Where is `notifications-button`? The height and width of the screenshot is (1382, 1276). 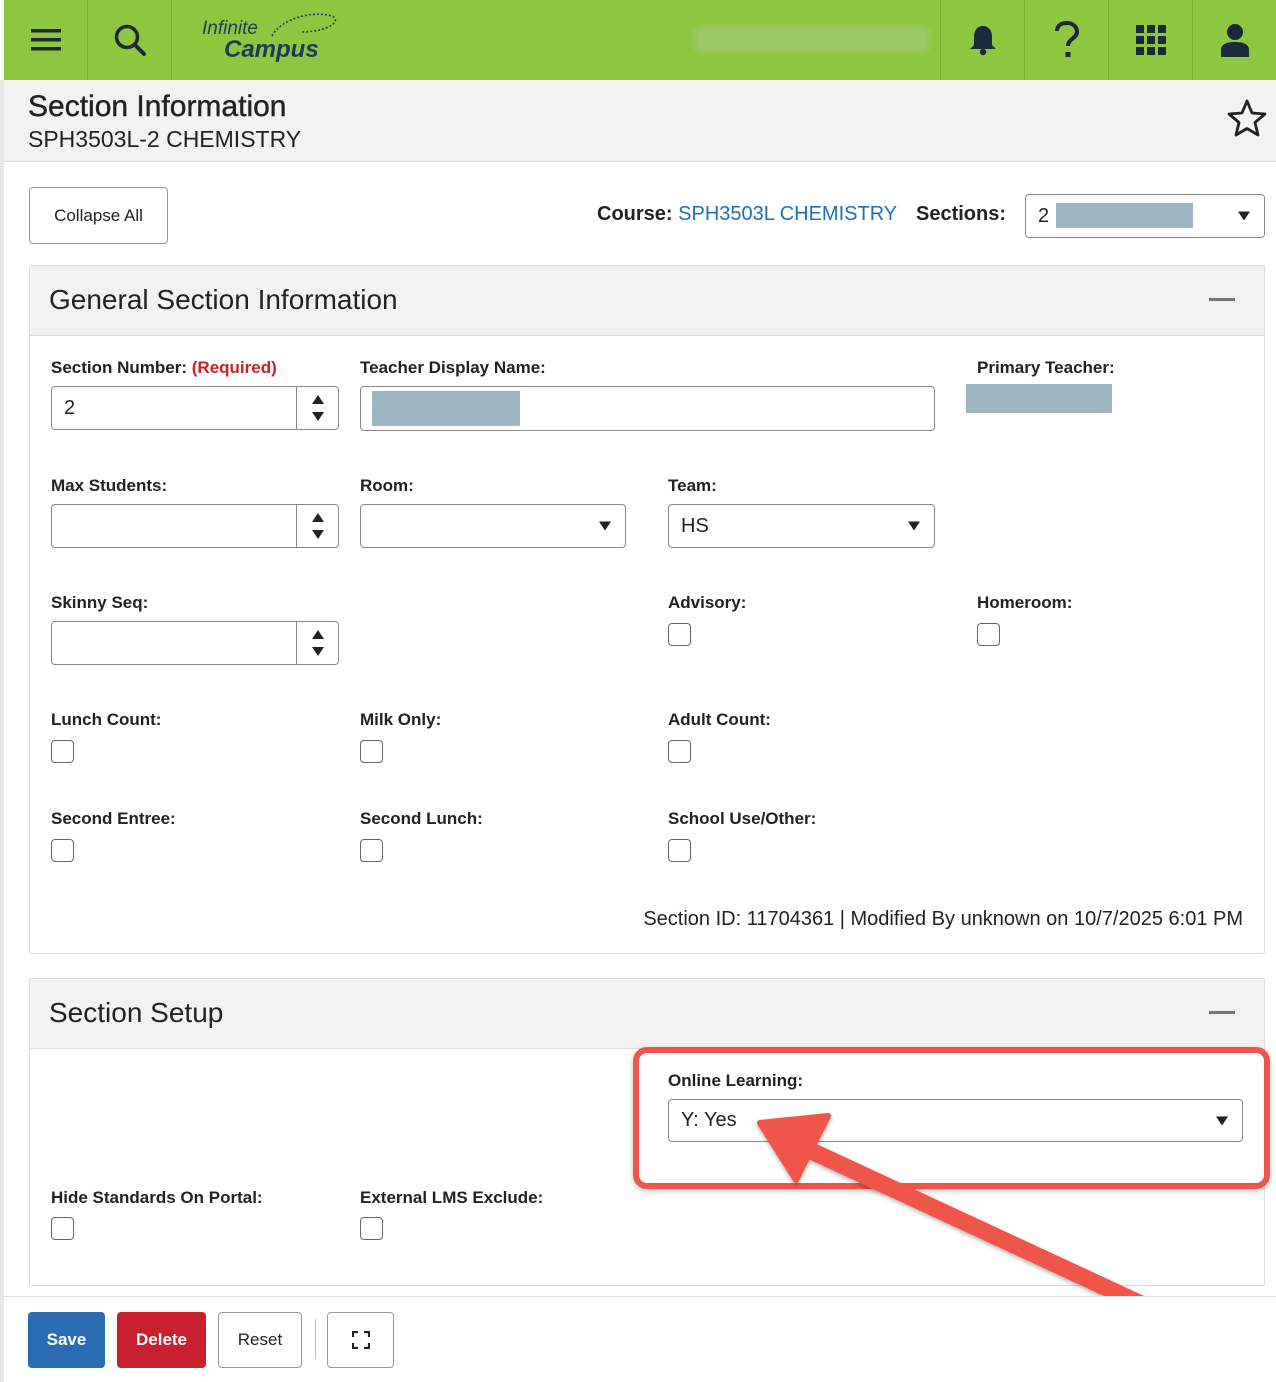
notifications-button is located at coordinates (982, 40).